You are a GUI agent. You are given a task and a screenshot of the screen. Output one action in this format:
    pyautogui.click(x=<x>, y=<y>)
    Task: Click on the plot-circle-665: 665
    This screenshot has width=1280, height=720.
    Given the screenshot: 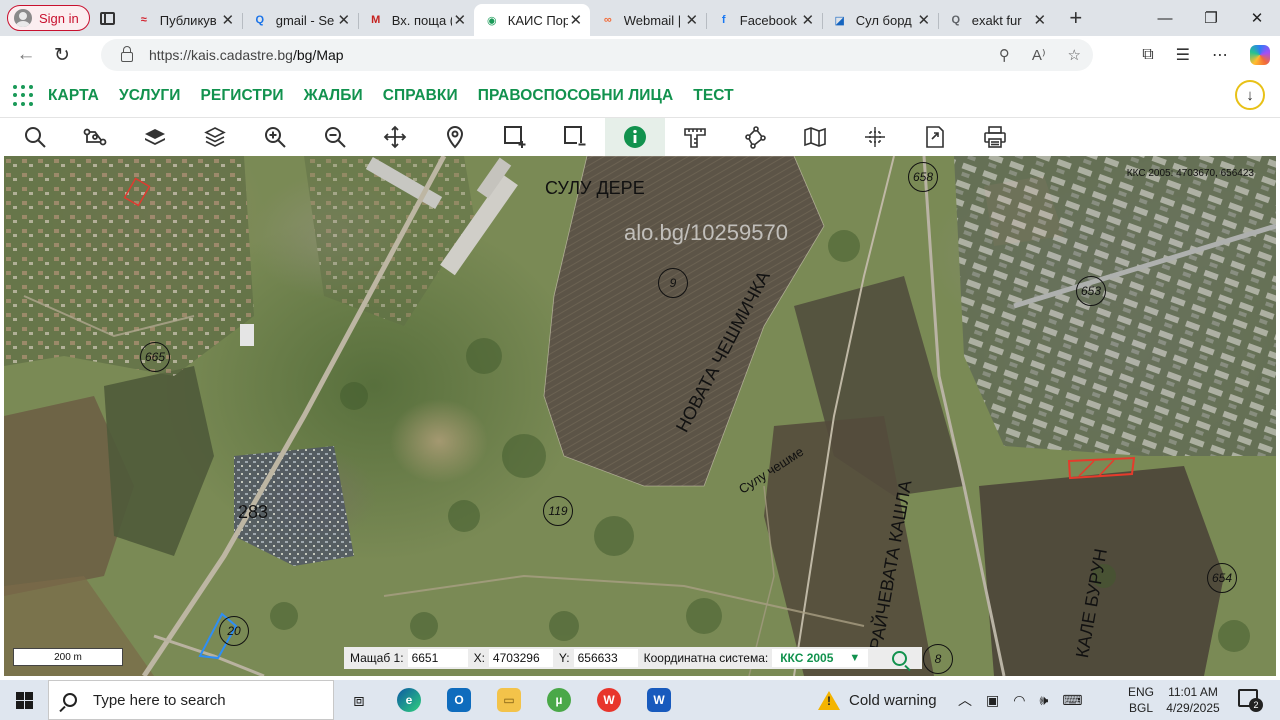 What is the action you would take?
    pyautogui.click(x=155, y=357)
    